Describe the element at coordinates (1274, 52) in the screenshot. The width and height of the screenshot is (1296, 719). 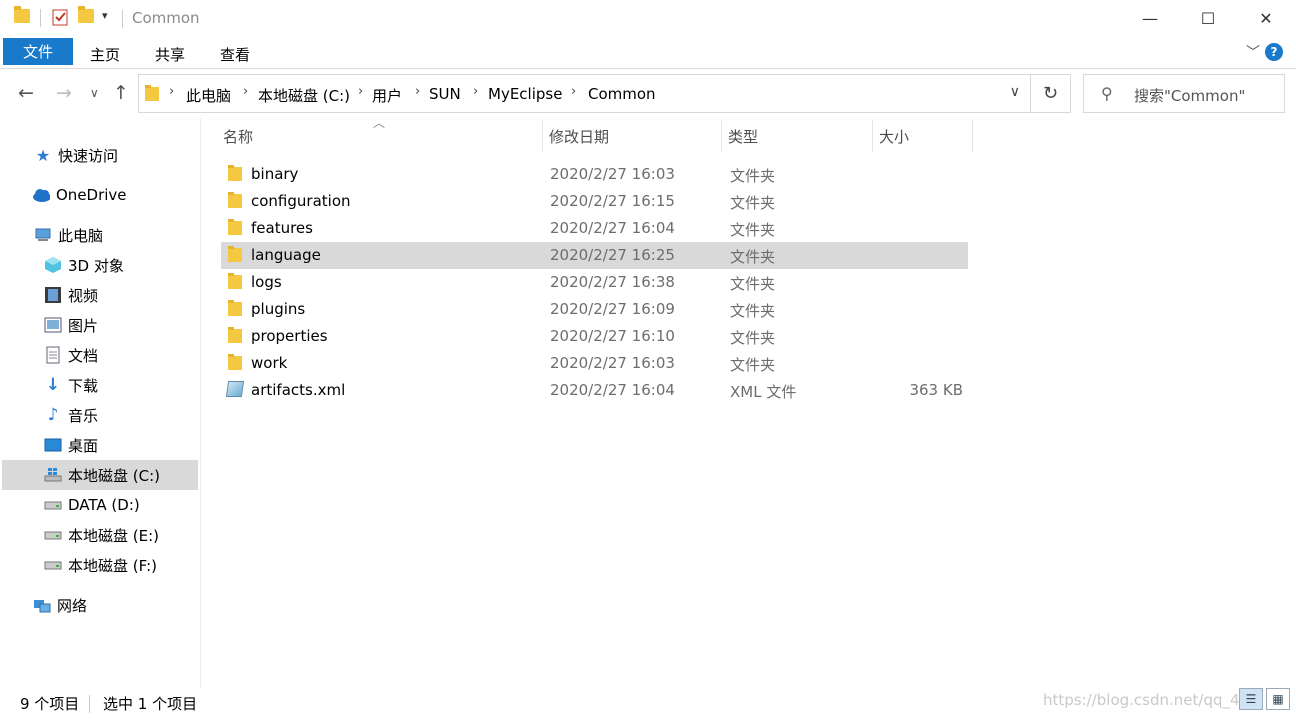
I see `help-button: ?` at that location.